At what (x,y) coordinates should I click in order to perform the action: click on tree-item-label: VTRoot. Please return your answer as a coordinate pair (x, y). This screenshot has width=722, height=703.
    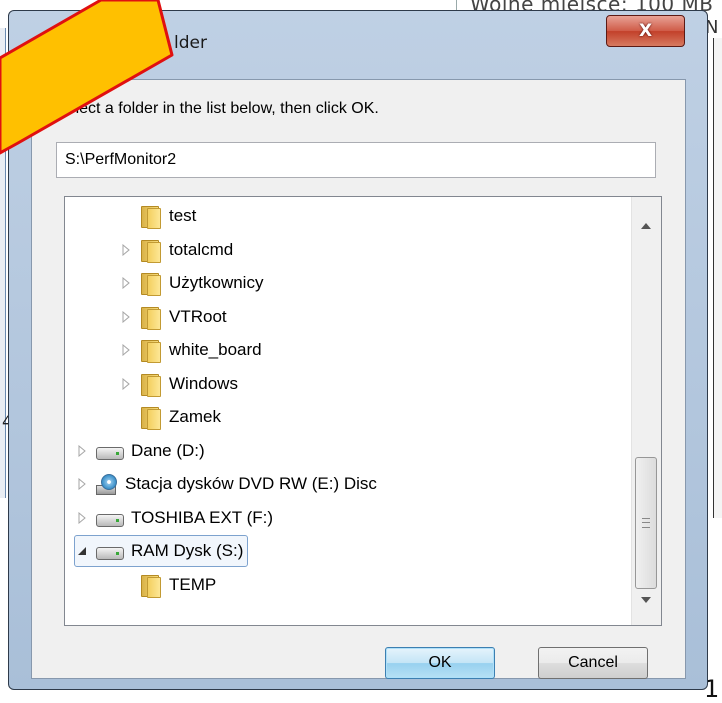
    Looking at the image, I should click on (198, 316).